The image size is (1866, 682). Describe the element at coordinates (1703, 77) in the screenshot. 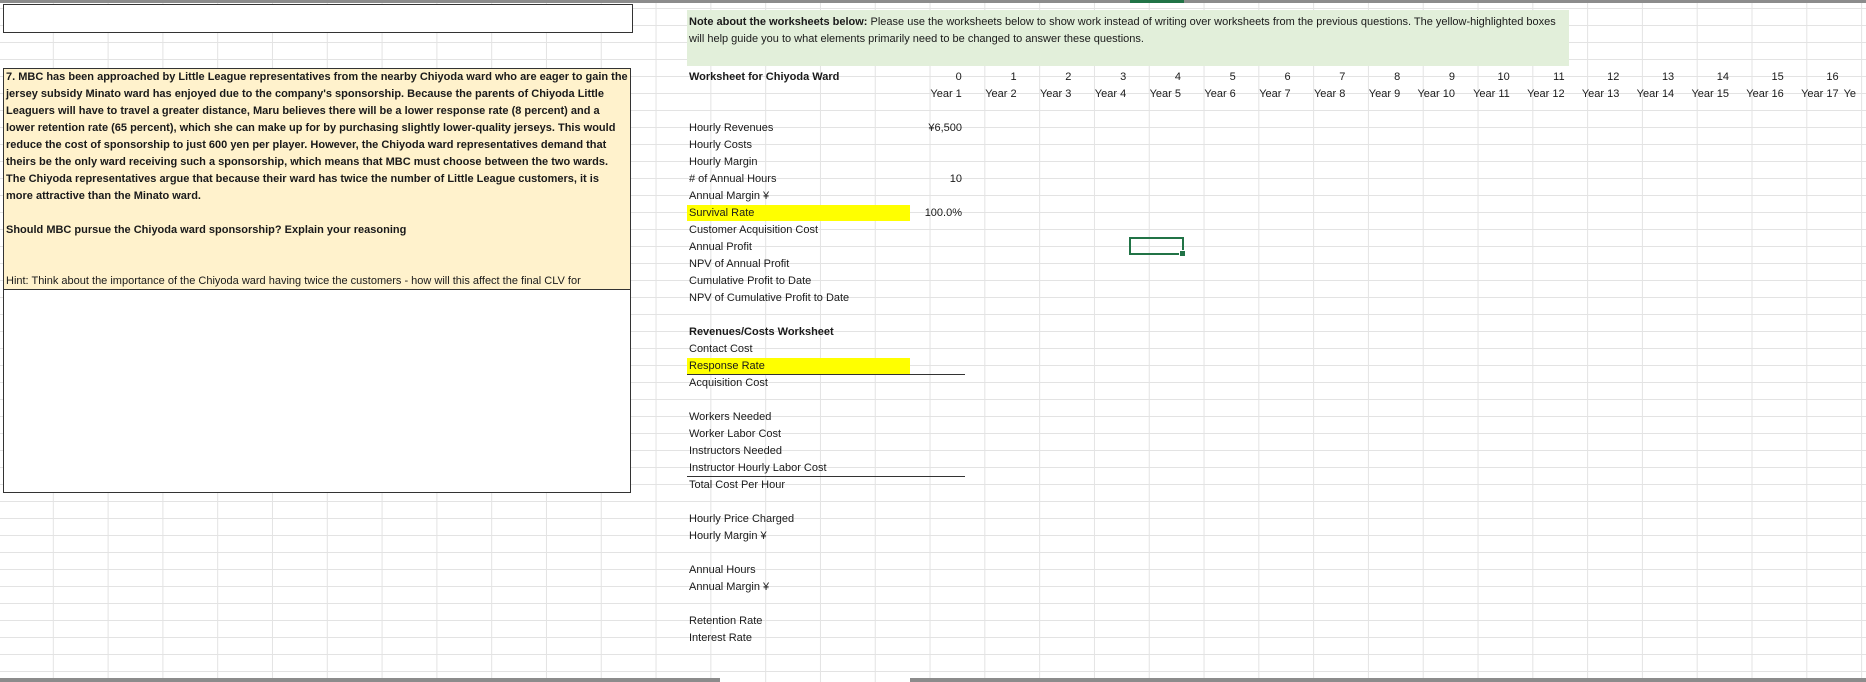

I see `period-number: 14` at that location.